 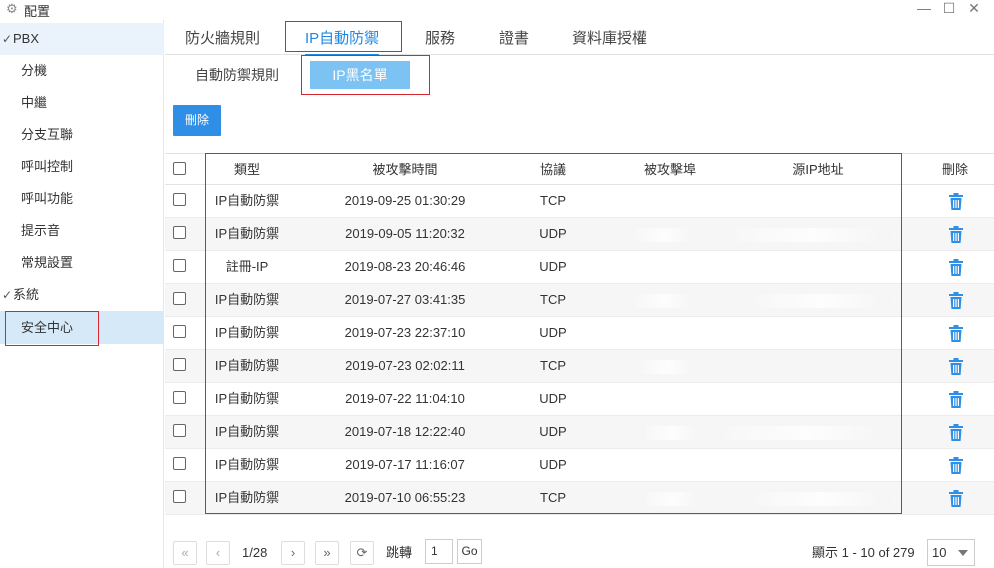 I want to click on results-summary: 顯示 1 - 10 of 279, so click(x=863, y=552).